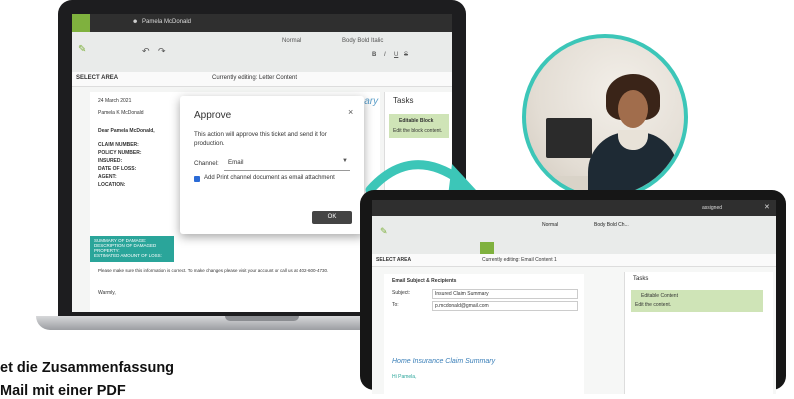  What do you see at coordinates (374, 55) in the screenshot?
I see `bold-button: B` at bounding box center [374, 55].